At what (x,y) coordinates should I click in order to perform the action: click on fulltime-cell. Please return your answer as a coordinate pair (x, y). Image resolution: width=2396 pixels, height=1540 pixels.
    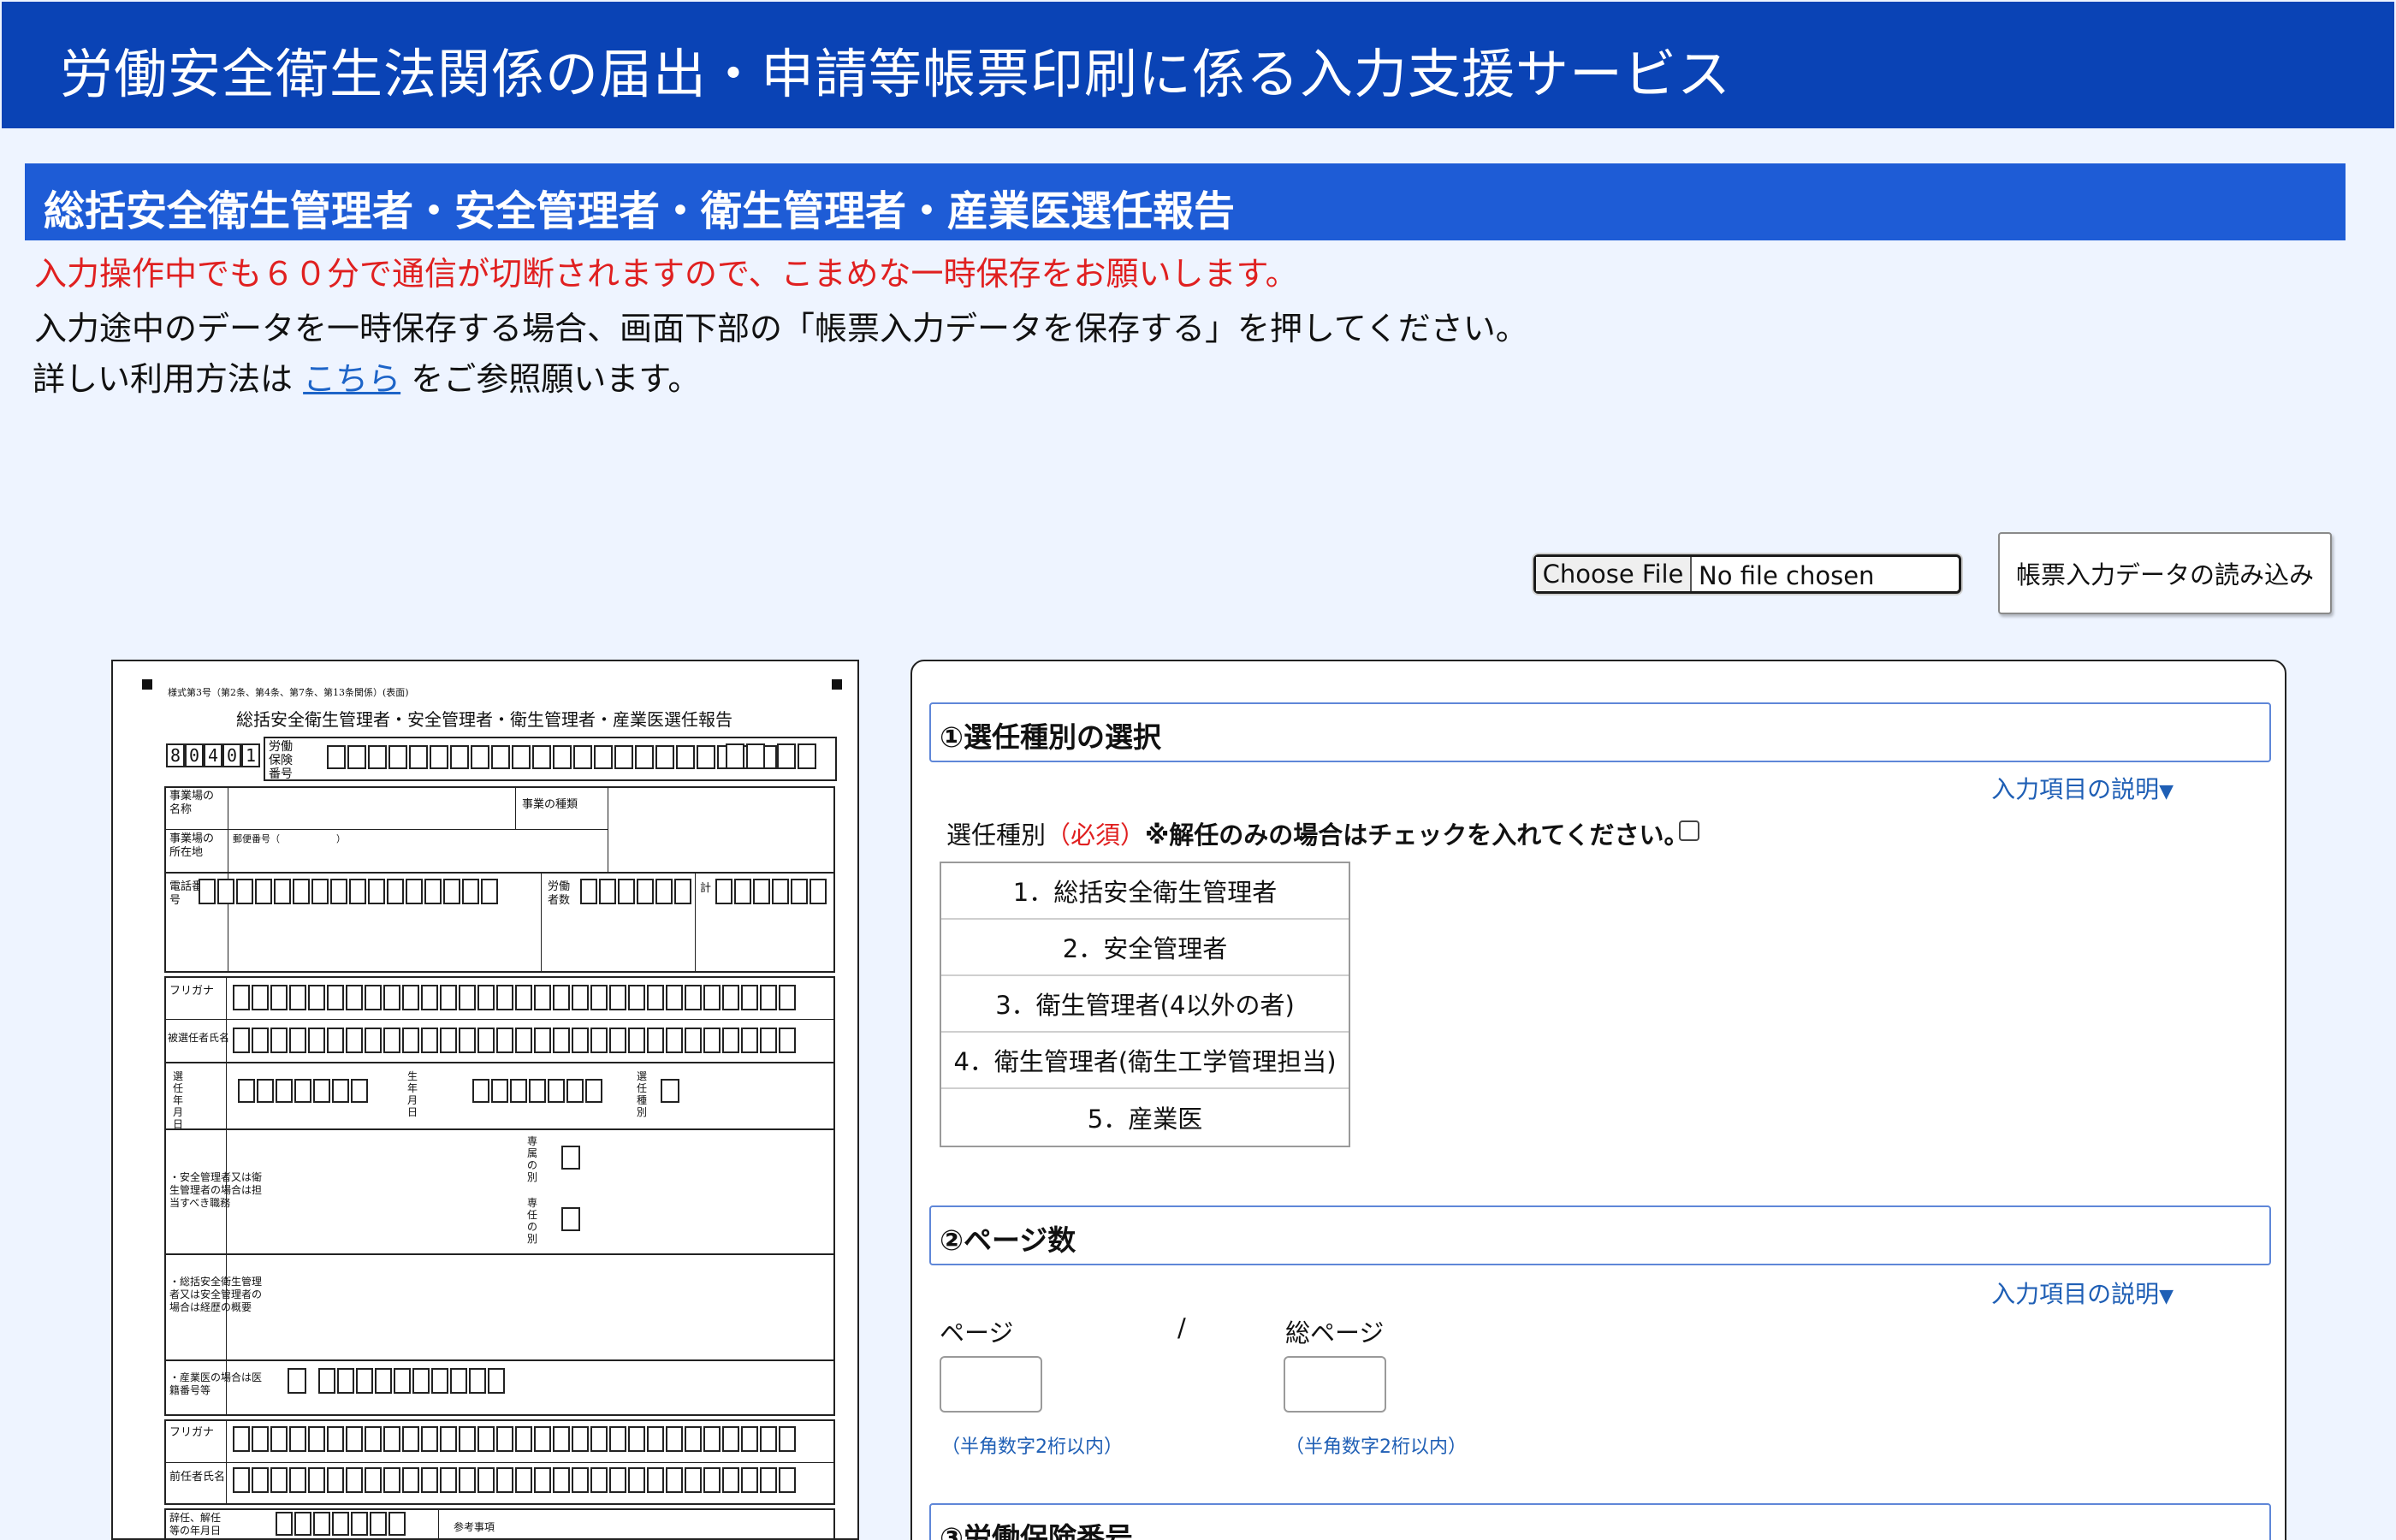
    Looking at the image, I should click on (571, 1219).